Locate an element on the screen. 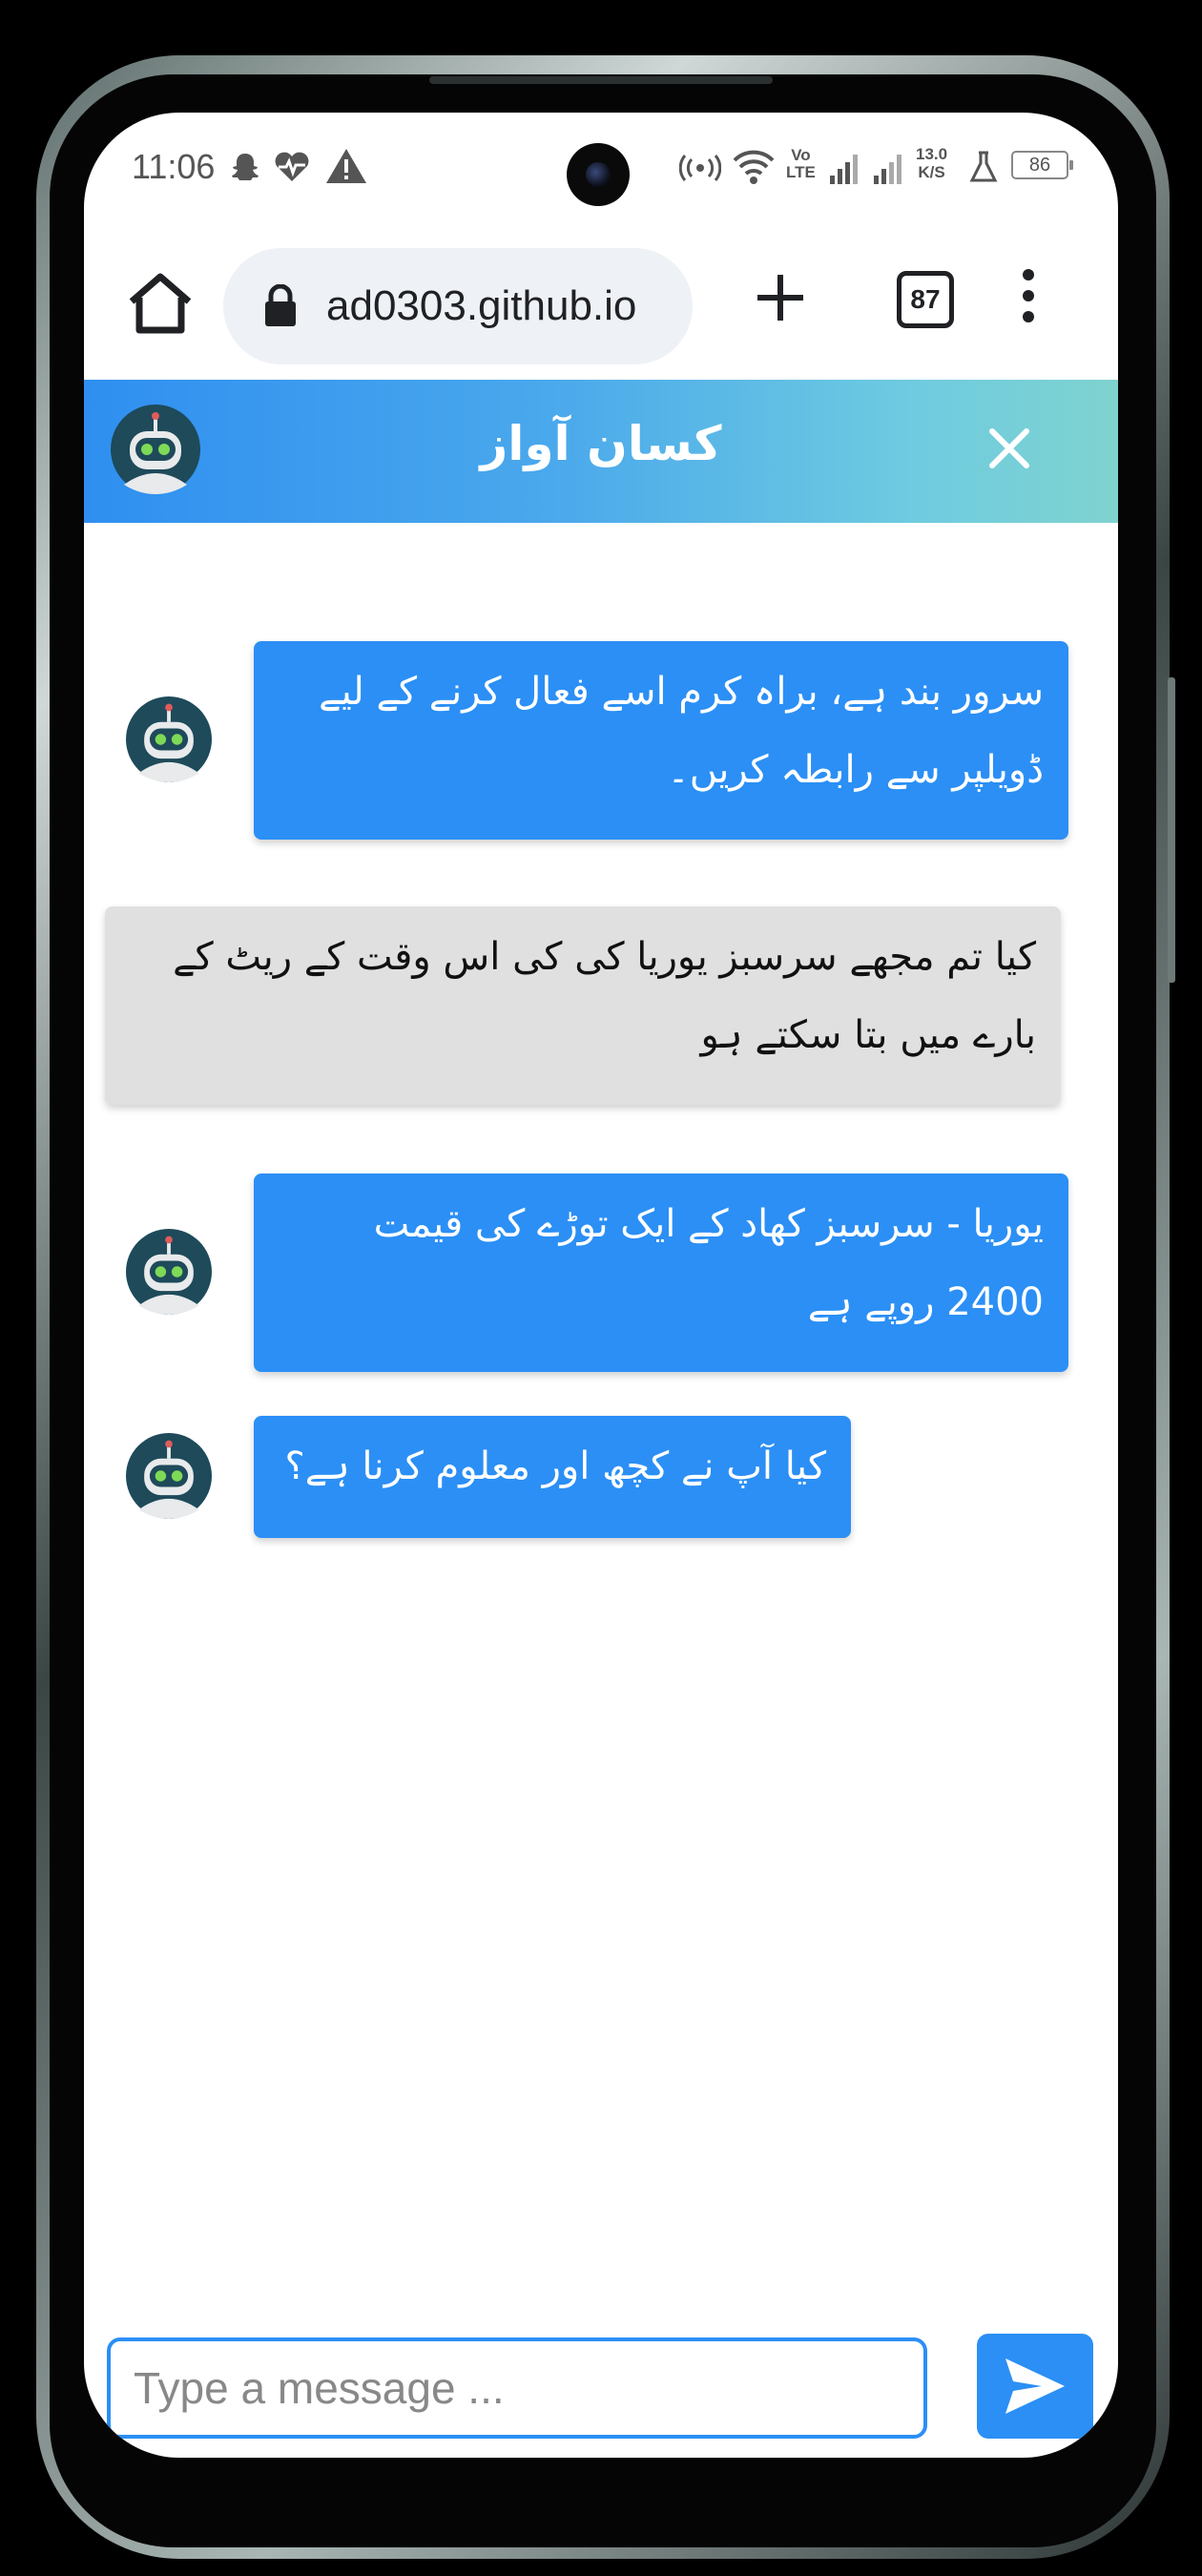 The height and width of the screenshot is (2576, 1202). bot-message: کیا آپ نے کچھ اور معلوم کرنا ہے؟ is located at coordinates (552, 1477).